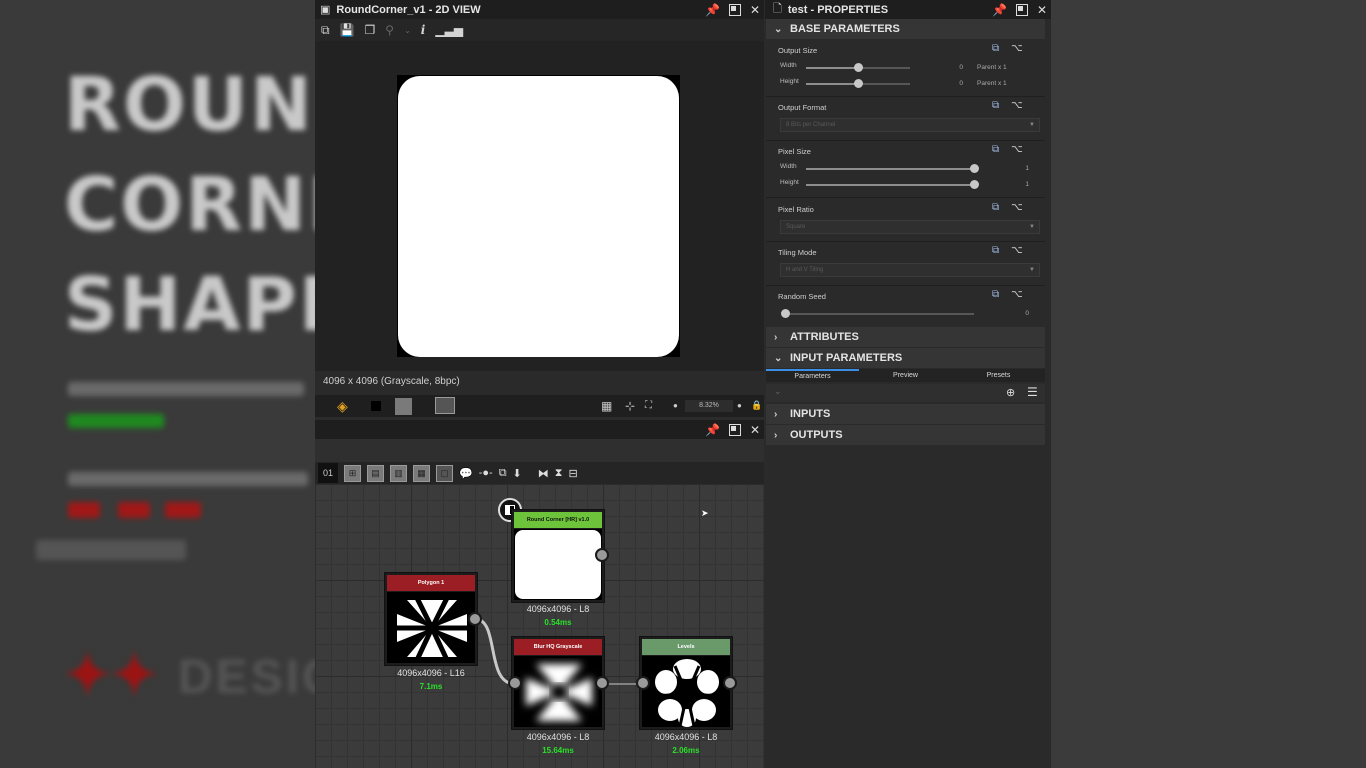  Describe the element at coordinates (675, 405) in the screenshot. I see `zoom-out-icon: ●` at that location.